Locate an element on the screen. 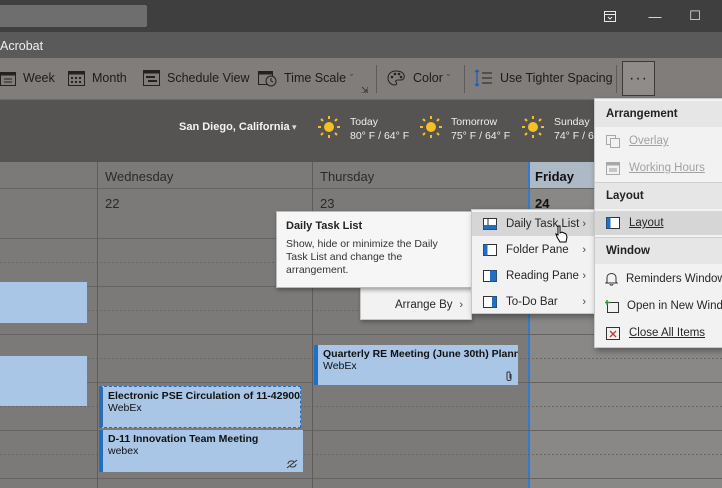  appointment-d11-innovation: D-11 Innovation Team Meeting webex is located at coordinates (201, 451).